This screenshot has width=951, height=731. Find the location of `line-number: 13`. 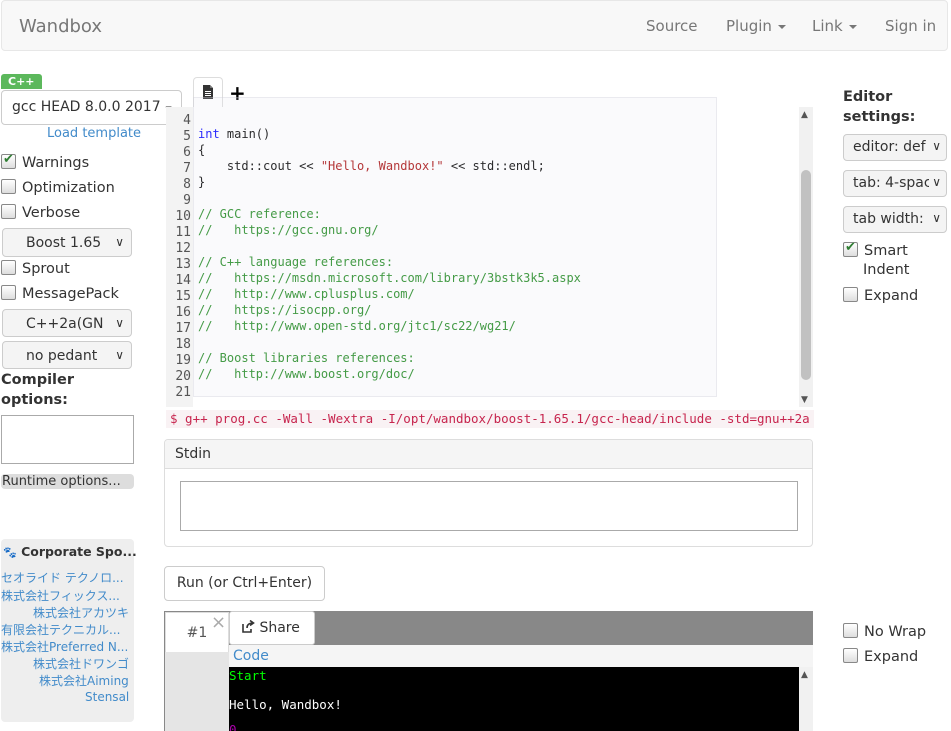

line-number: 13 is located at coordinates (183, 264).